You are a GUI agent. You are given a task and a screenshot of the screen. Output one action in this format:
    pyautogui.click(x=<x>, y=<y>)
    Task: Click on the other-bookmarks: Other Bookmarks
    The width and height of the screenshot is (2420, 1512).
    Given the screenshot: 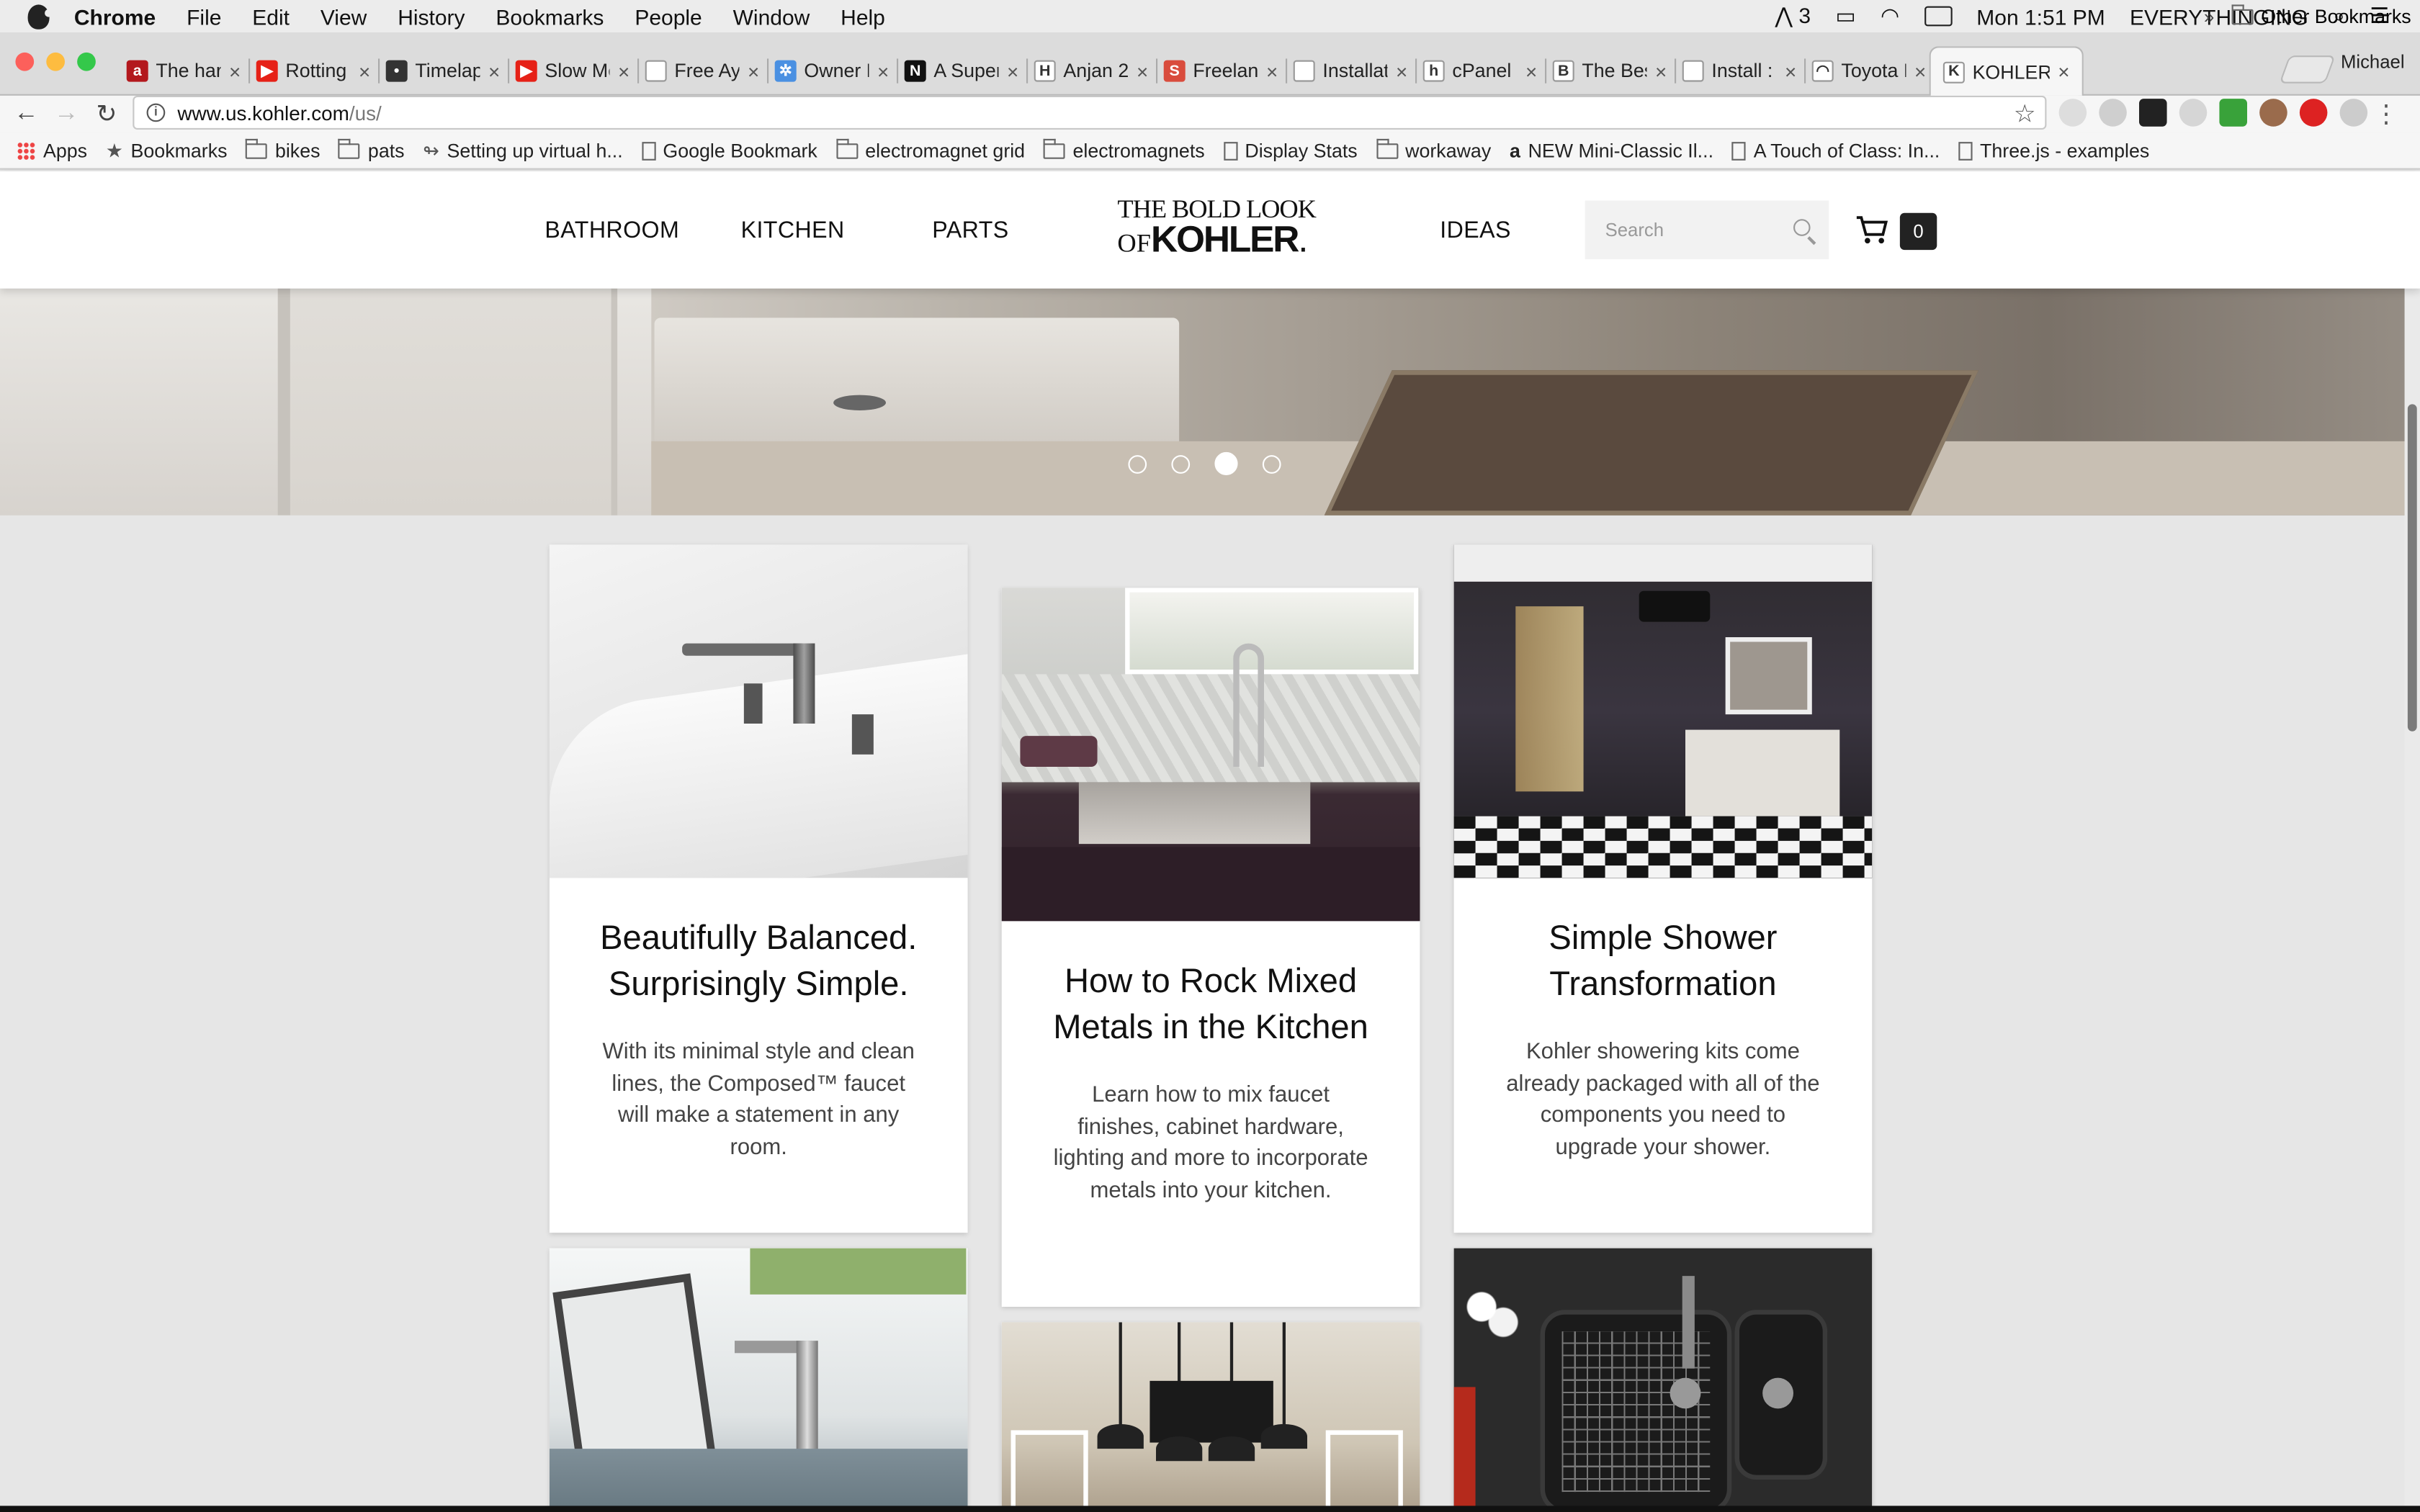 What is the action you would take?
    pyautogui.click(x=2321, y=16)
    